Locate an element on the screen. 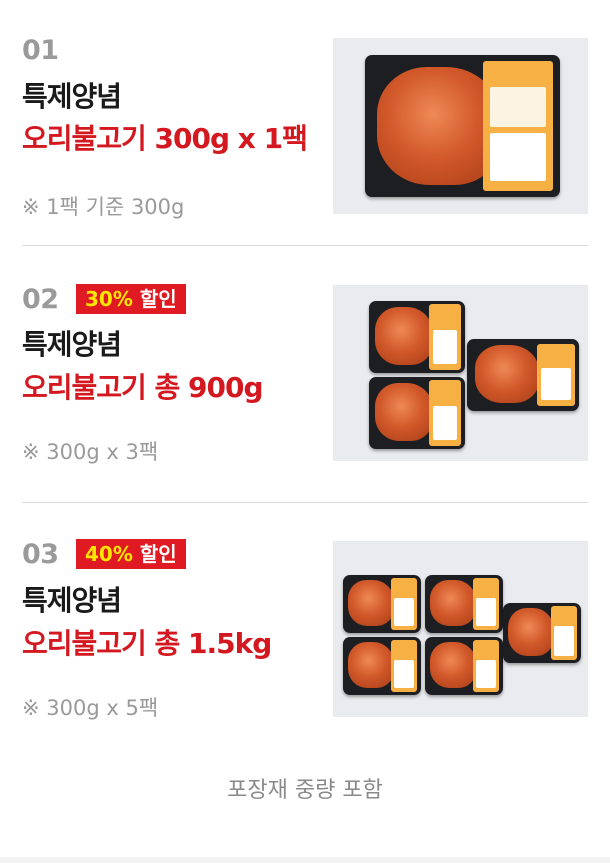 Image resolution: width=610 pixels, height=863 pixels. option-number: 01 is located at coordinates (40, 50).